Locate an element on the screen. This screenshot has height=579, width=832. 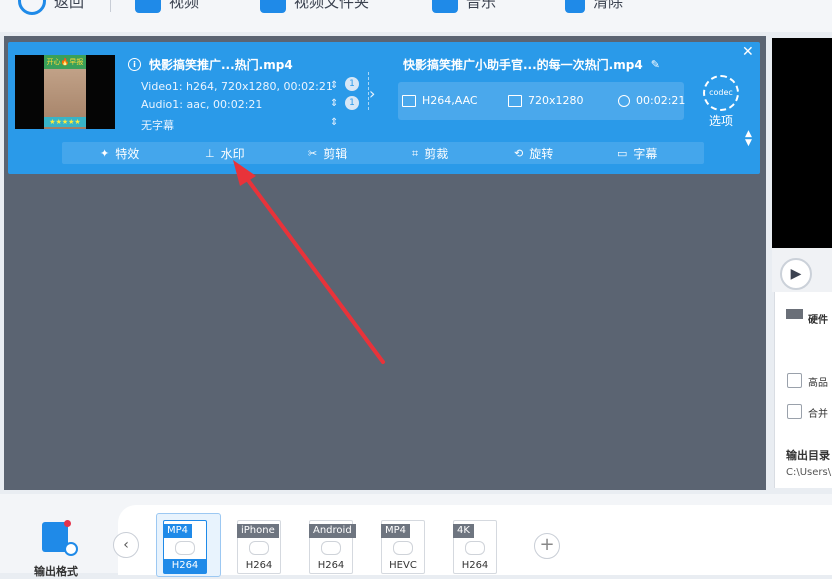
merge-label: 合并 is located at coordinates (818, 414).